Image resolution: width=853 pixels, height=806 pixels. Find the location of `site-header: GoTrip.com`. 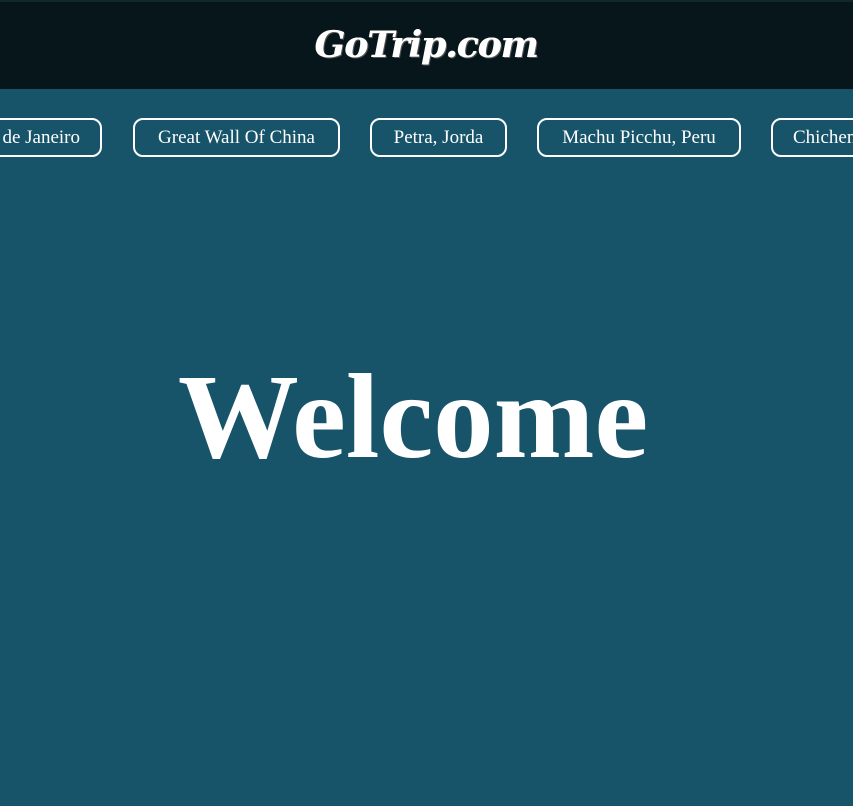

site-header: GoTrip.com is located at coordinates (426, 44).